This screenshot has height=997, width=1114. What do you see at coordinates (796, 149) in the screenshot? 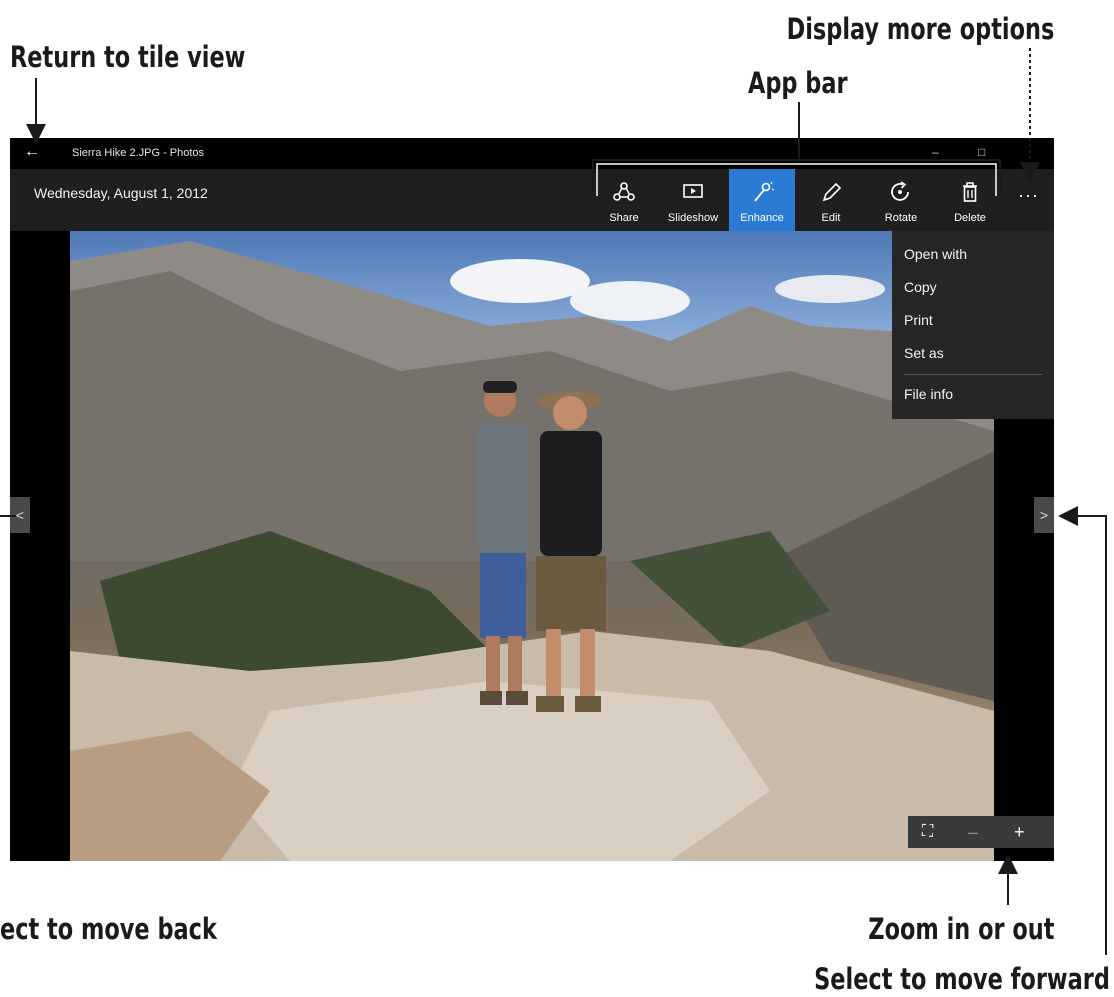
I see `app-bar-bracket` at bounding box center [796, 149].